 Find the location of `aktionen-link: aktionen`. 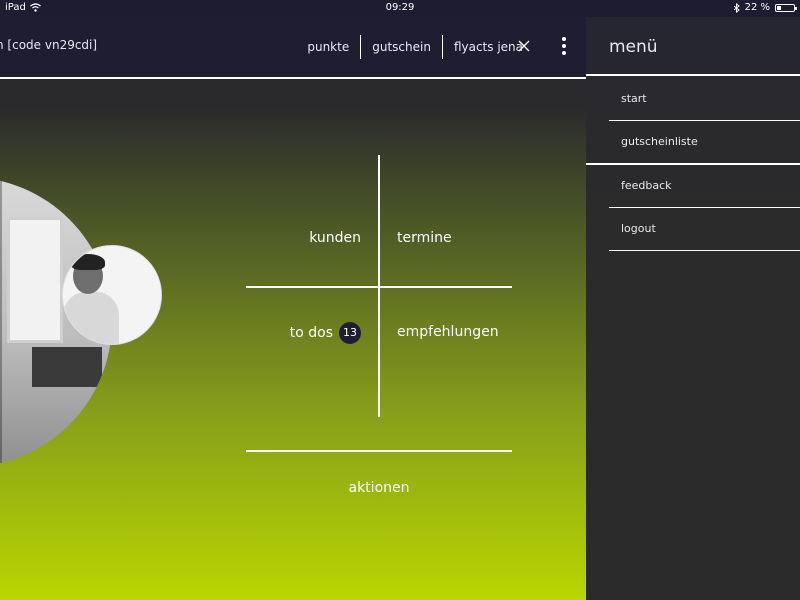

aktionen-link: aktionen is located at coordinates (379, 488).